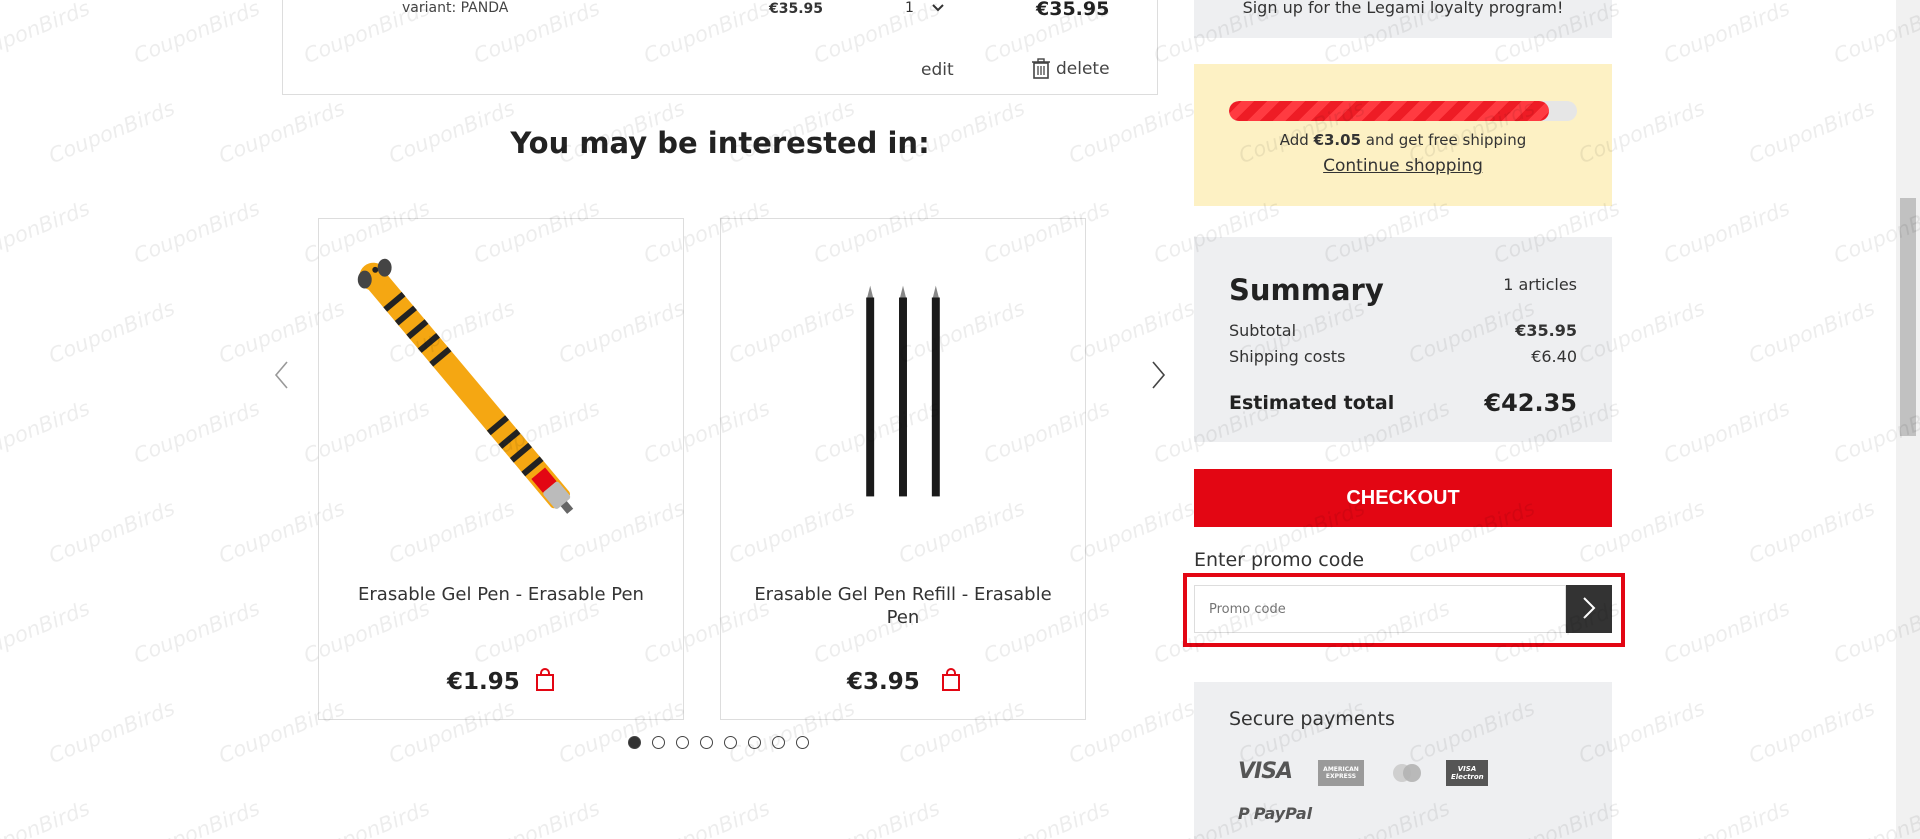  What do you see at coordinates (938, 8) in the screenshot?
I see `chevron-down-icon` at bounding box center [938, 8].